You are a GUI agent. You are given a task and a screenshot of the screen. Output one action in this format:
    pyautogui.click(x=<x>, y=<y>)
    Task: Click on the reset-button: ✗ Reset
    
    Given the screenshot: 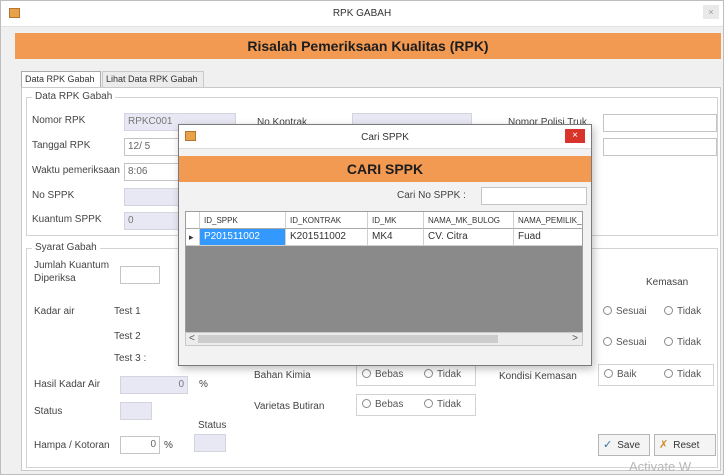 What is the action you would take?
    pyautogui.click(x=685, y=445)
    